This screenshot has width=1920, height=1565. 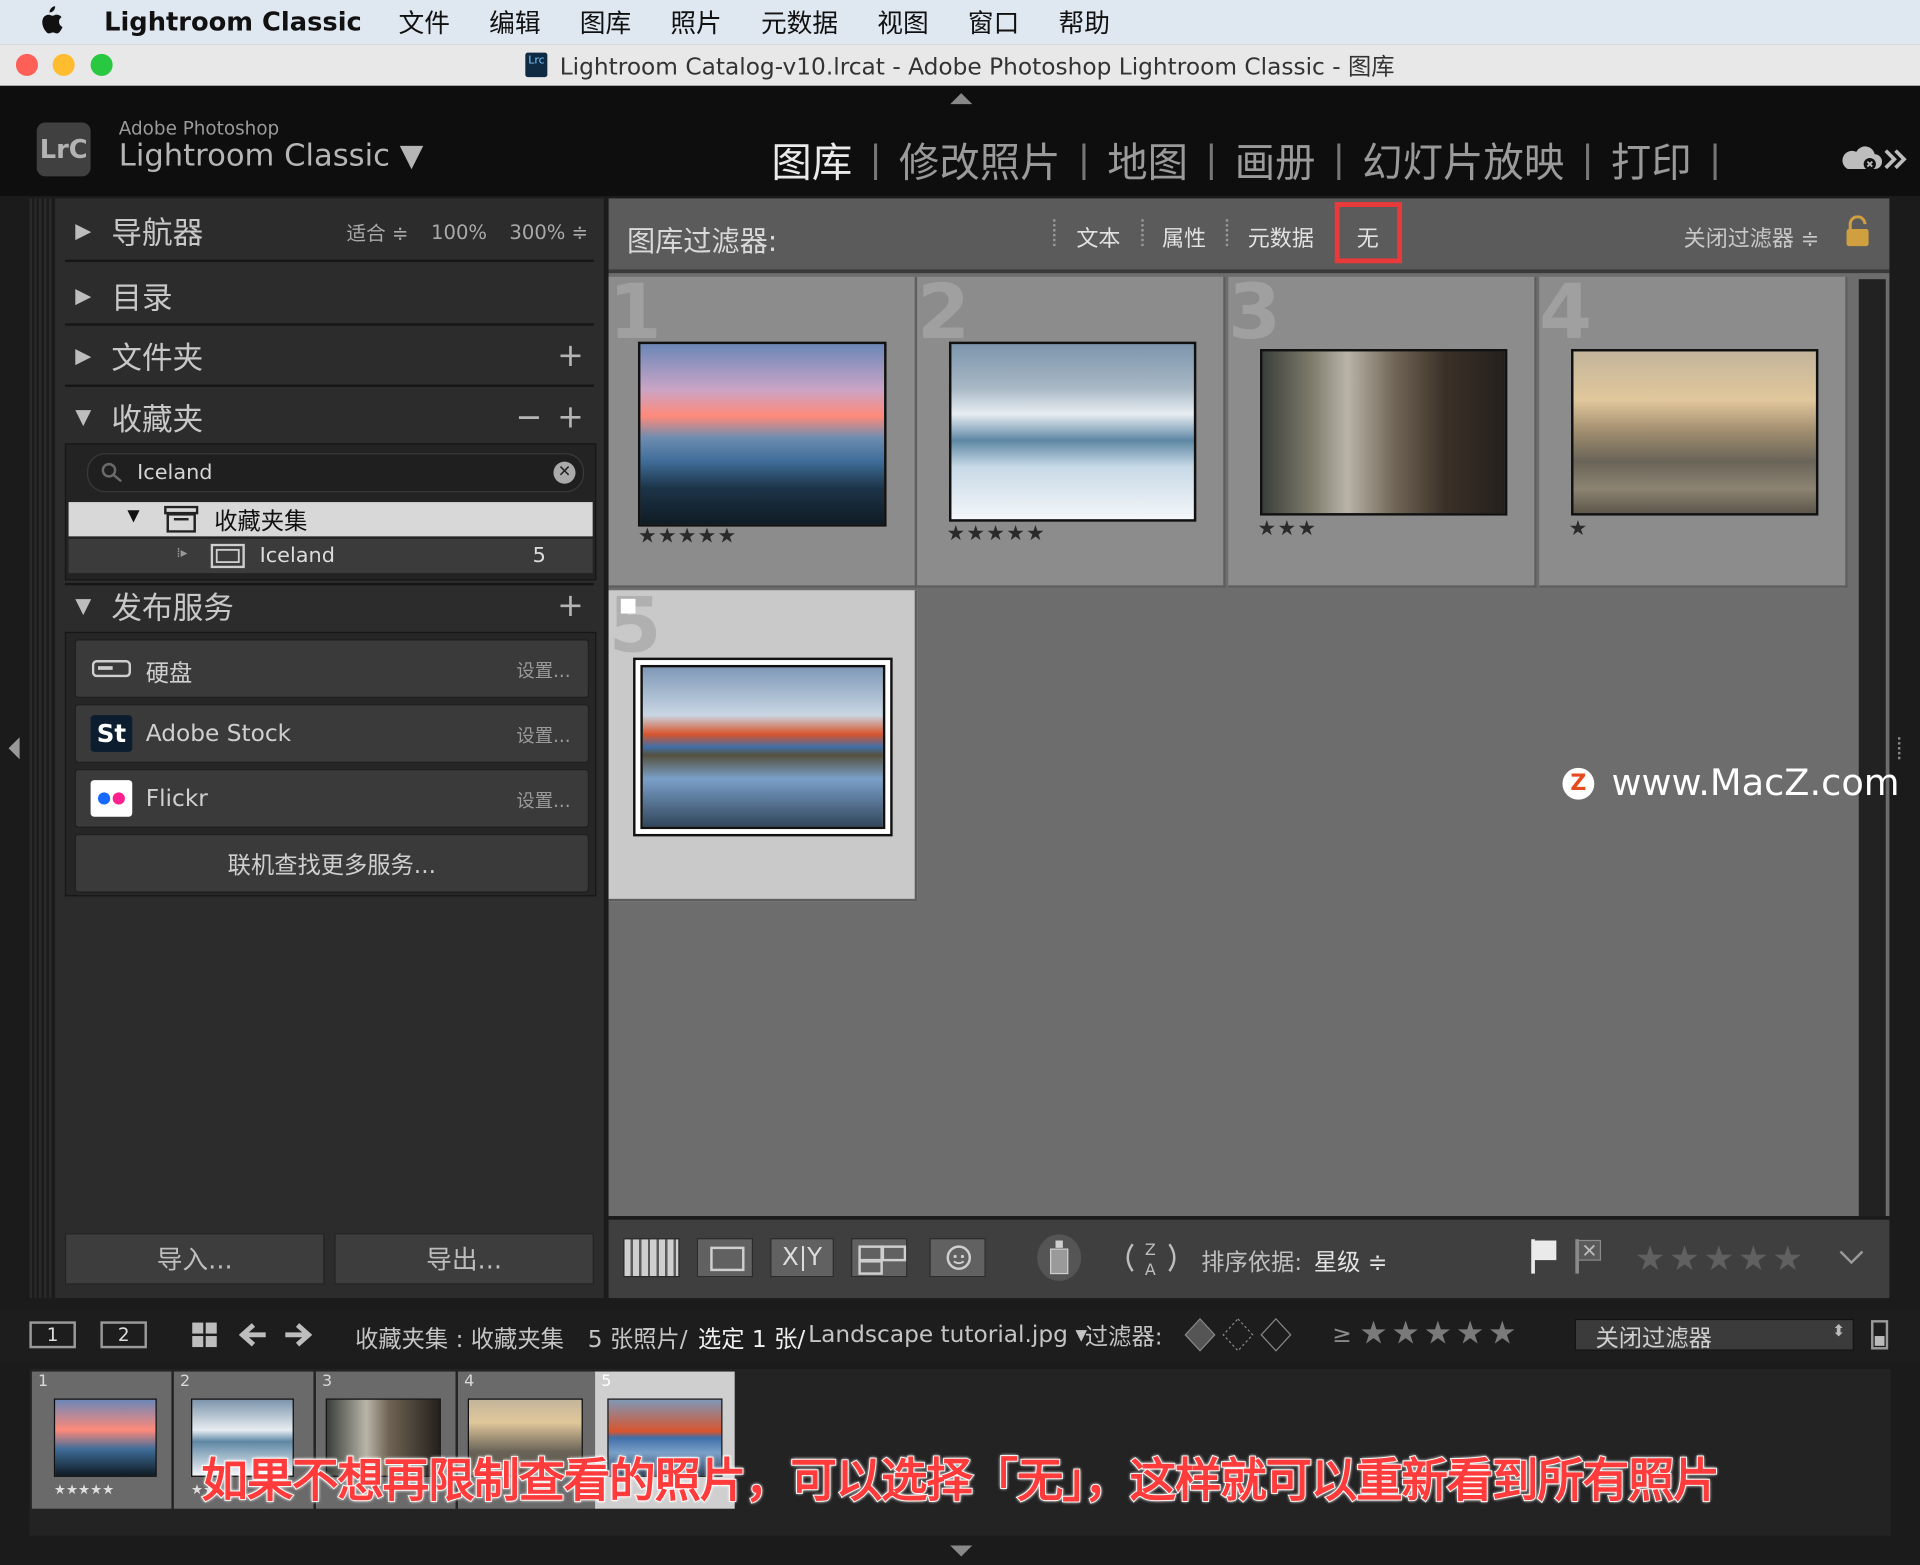 I want to click on star-rating: ★★★, so click(x=1288, y=529).